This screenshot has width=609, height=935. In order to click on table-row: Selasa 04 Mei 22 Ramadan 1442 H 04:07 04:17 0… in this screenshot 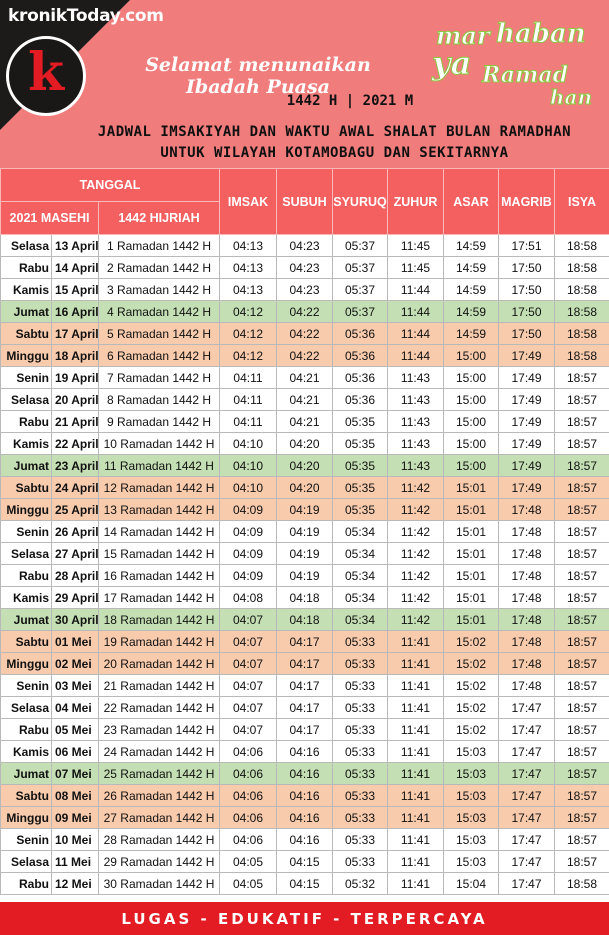, I will do `click(304, 707)`.